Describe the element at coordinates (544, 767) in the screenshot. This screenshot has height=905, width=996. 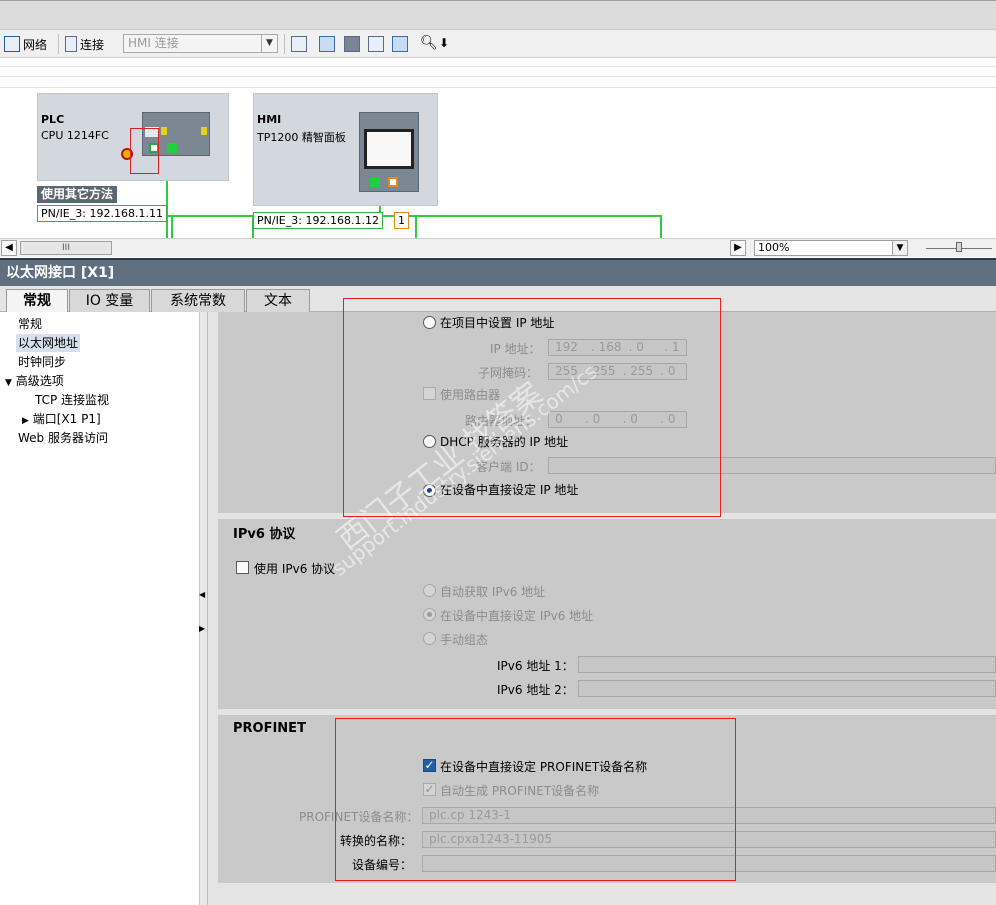
I see `set-name-directly-label: 在设备中直接设定 PROFINET设备名称` at that location.